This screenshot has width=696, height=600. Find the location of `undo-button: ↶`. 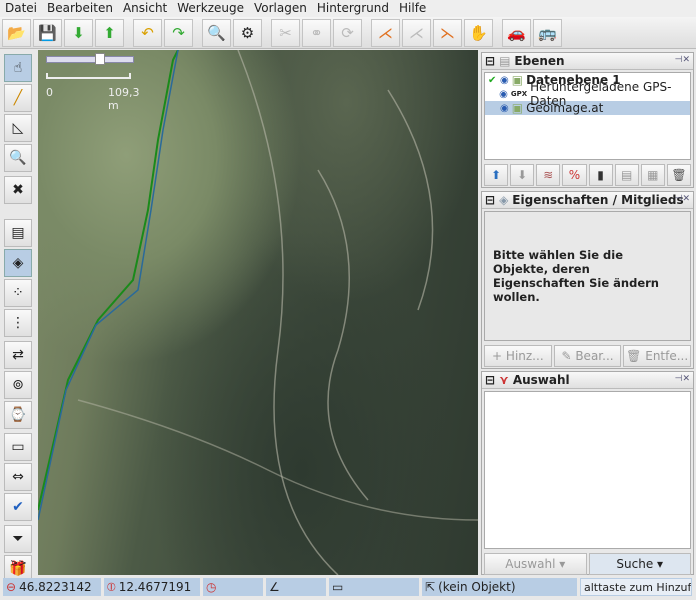

undo-button: ↶ is located at coordinates (147, 32).